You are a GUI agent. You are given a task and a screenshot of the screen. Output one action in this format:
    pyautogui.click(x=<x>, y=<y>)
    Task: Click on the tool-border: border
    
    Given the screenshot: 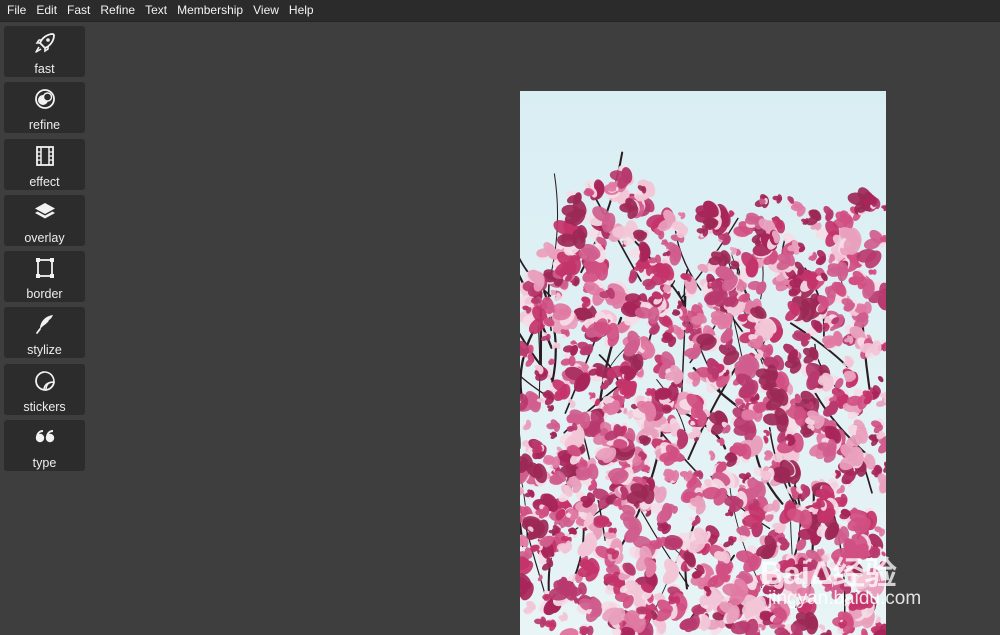 What is the action you would take?
    pyautogui.click(x=44, y=277)
    